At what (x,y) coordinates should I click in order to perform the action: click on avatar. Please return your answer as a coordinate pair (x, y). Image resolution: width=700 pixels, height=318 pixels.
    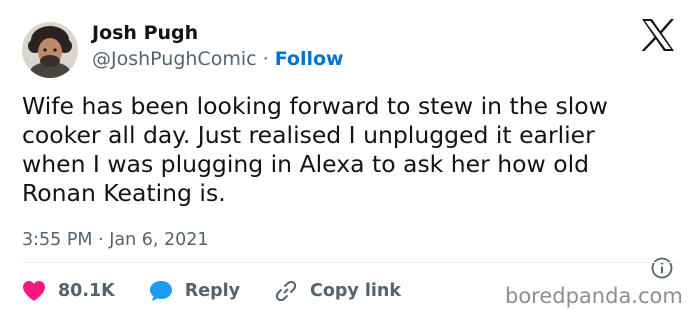
    Looking at the image, I should click on (50, 50).